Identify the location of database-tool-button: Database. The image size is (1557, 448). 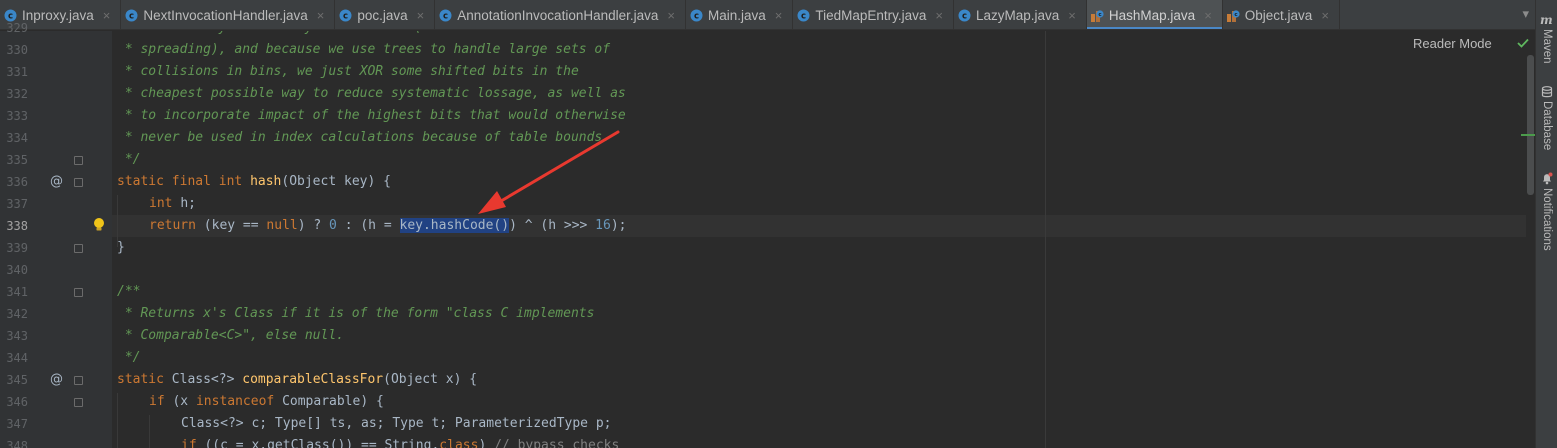
(1546, 118).